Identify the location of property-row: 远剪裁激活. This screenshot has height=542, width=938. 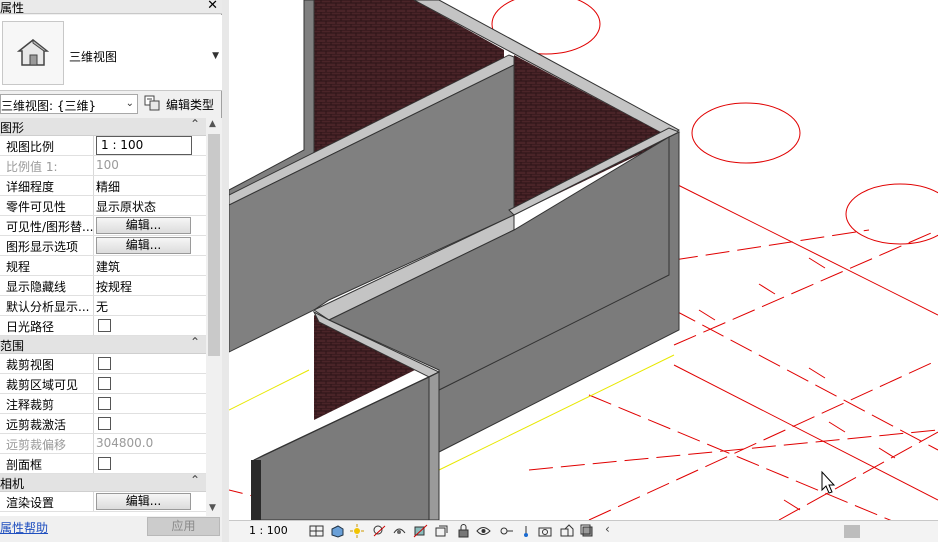
(103, 424).